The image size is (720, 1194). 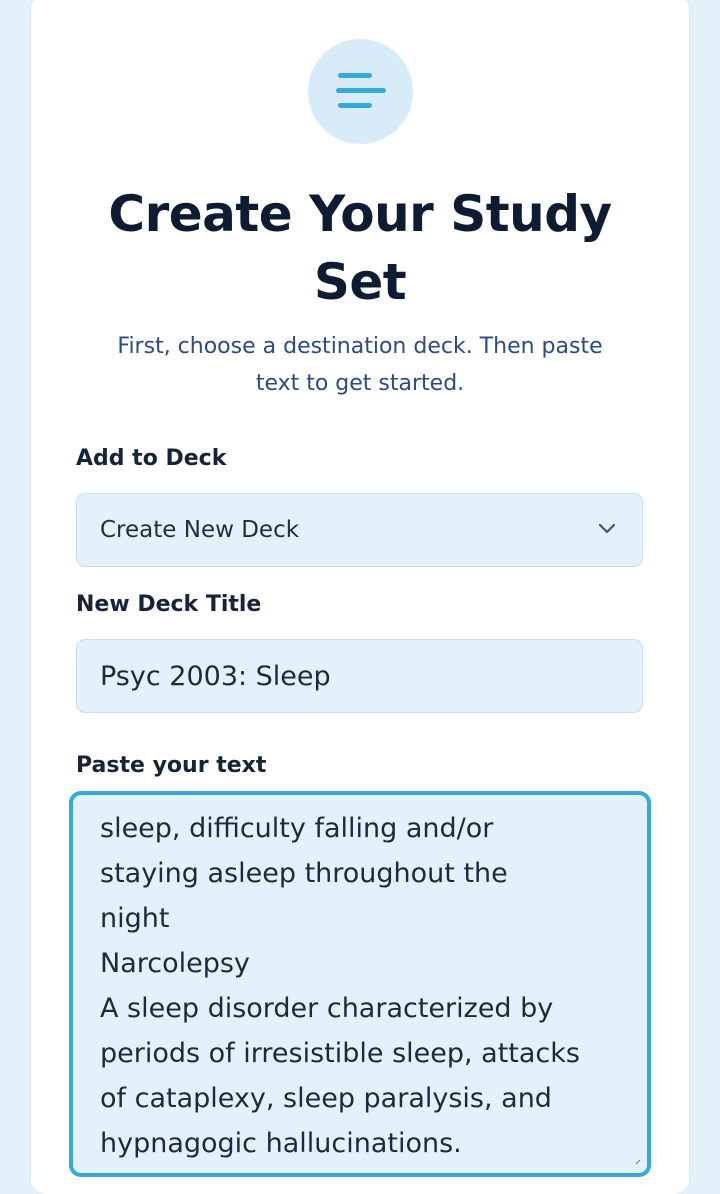 I want to click on page-title-line-2: Set, so click(x=360, y=282).